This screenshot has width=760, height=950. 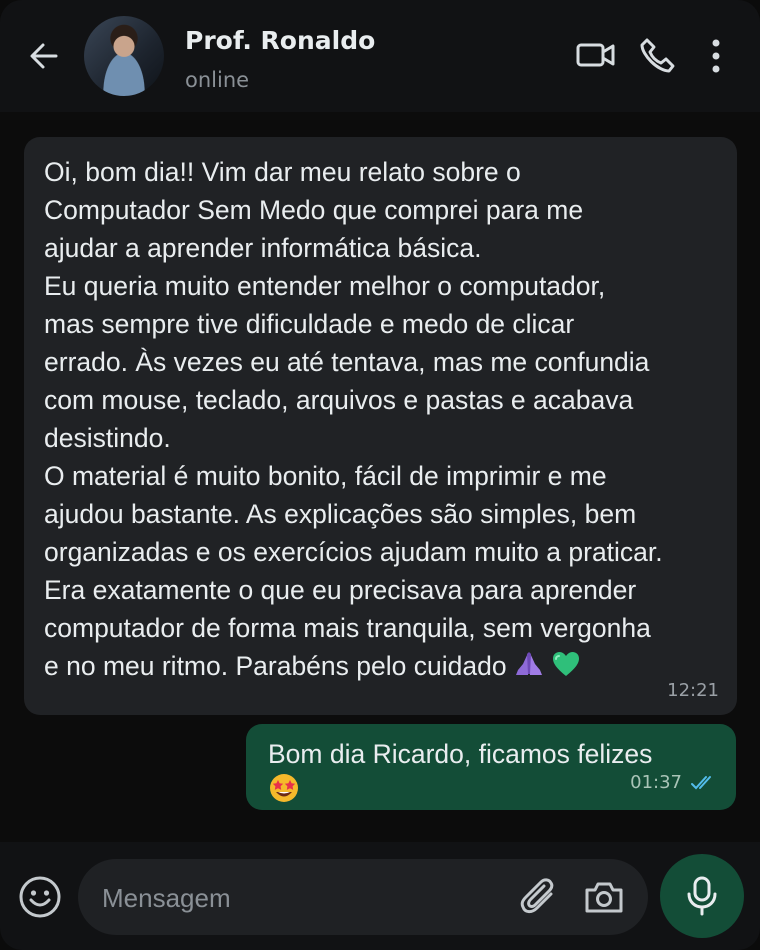 What do you see at coordinates (380, 56) in the screenshot?
I see `chat-header: Prof. Ronaldo online` at bounding box center [380, 56].